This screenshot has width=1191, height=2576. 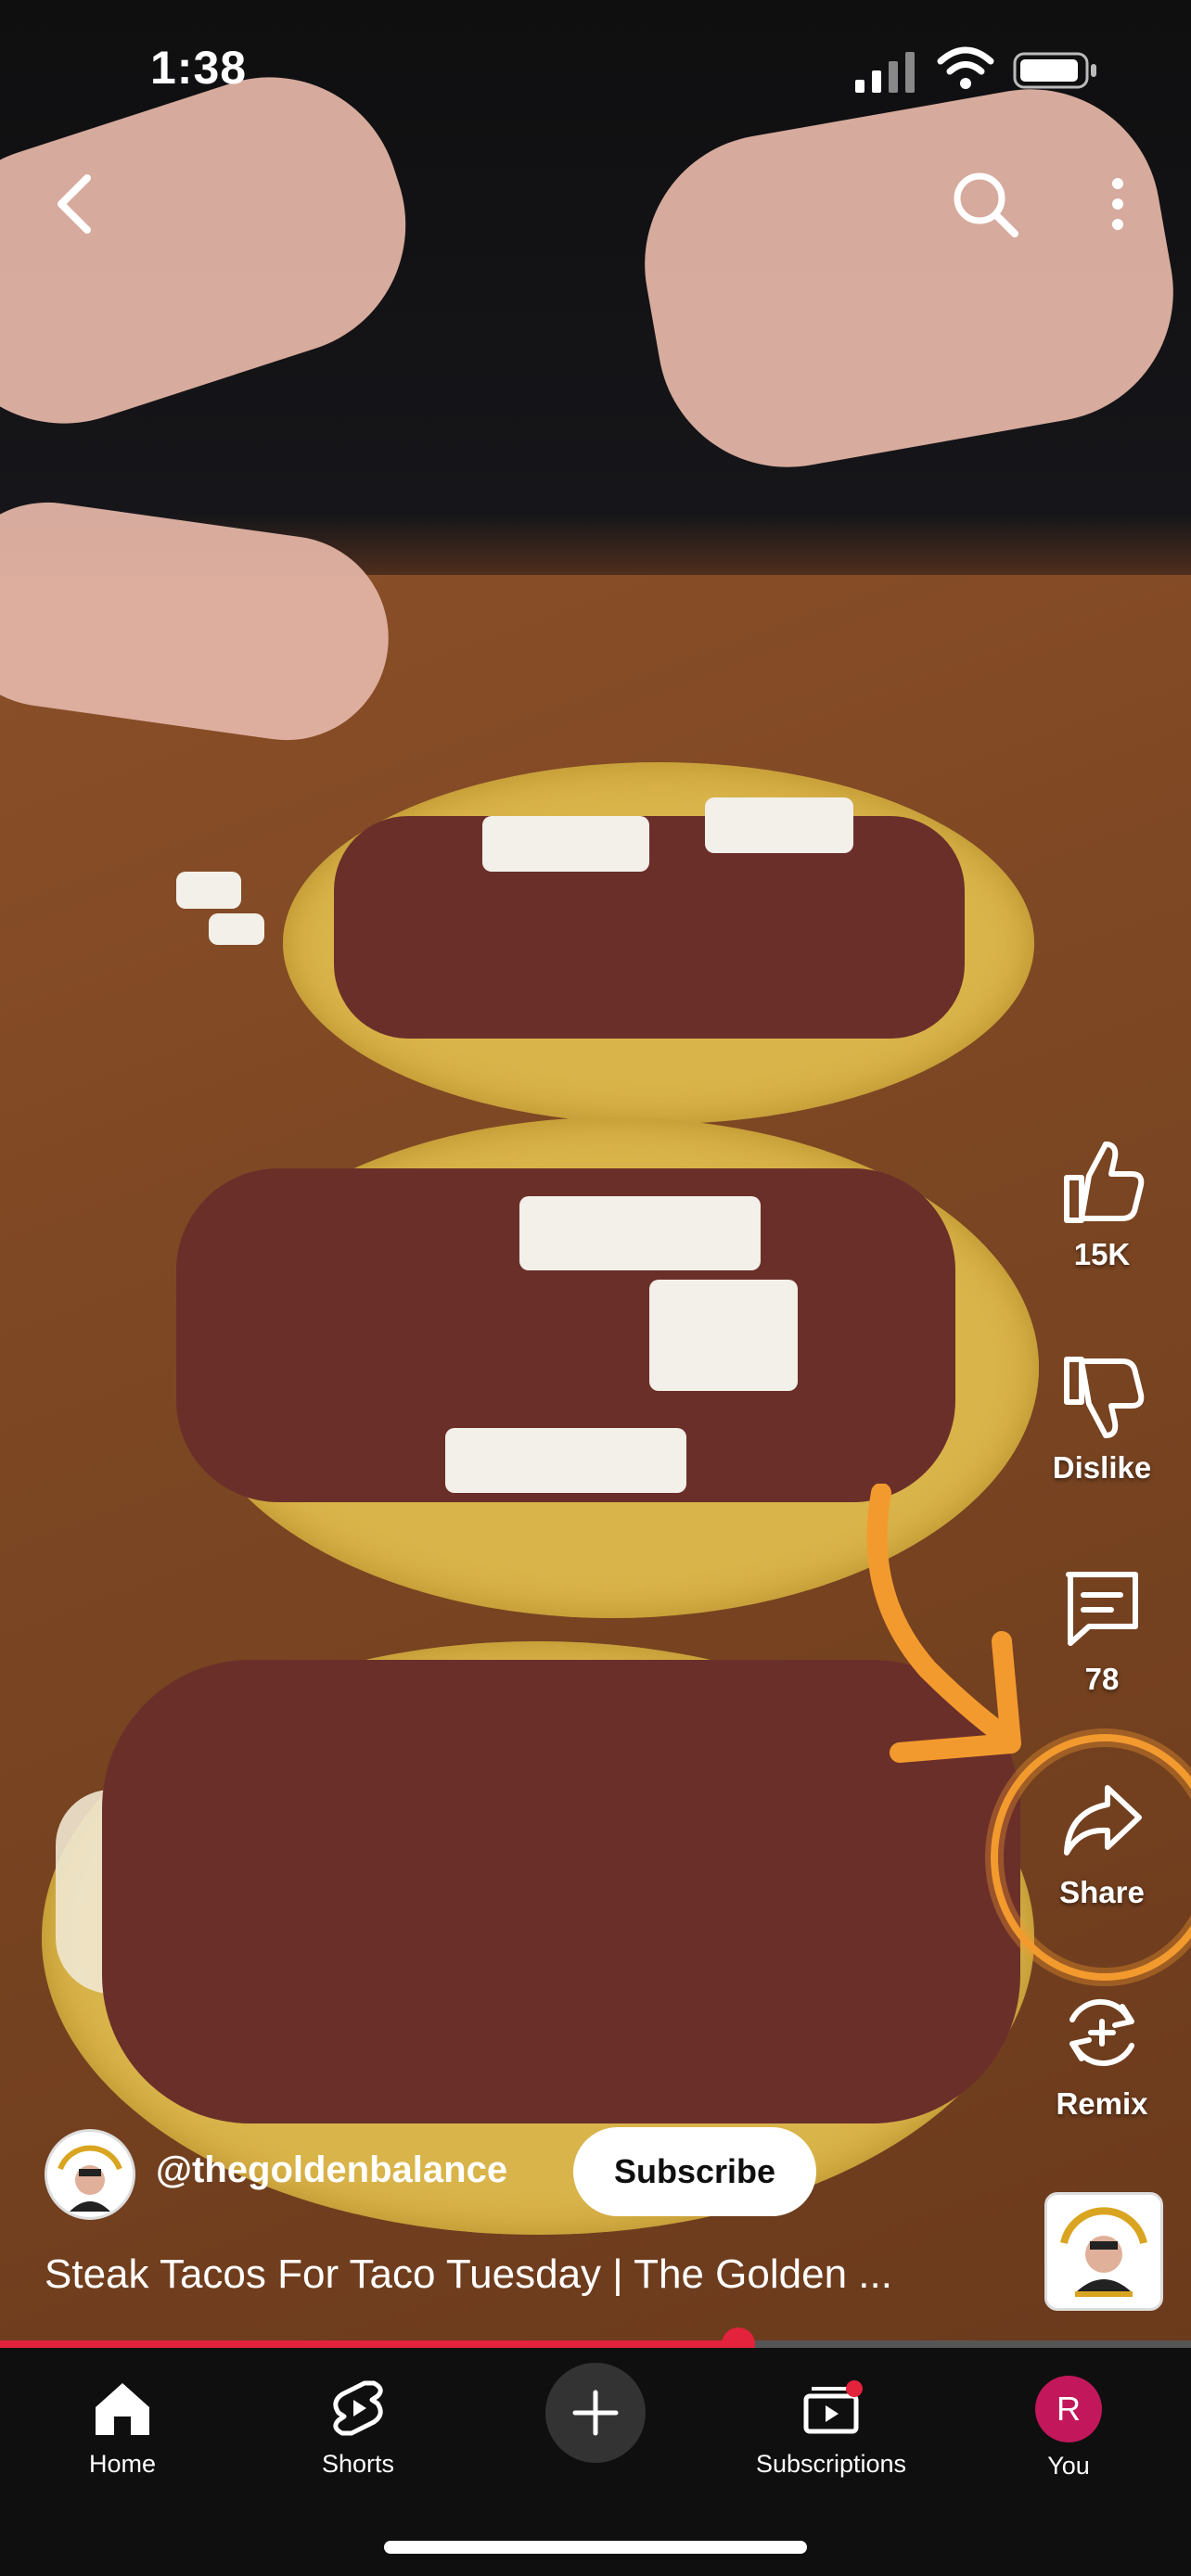 I want to click on create-button, so click(x=595, y=2413).